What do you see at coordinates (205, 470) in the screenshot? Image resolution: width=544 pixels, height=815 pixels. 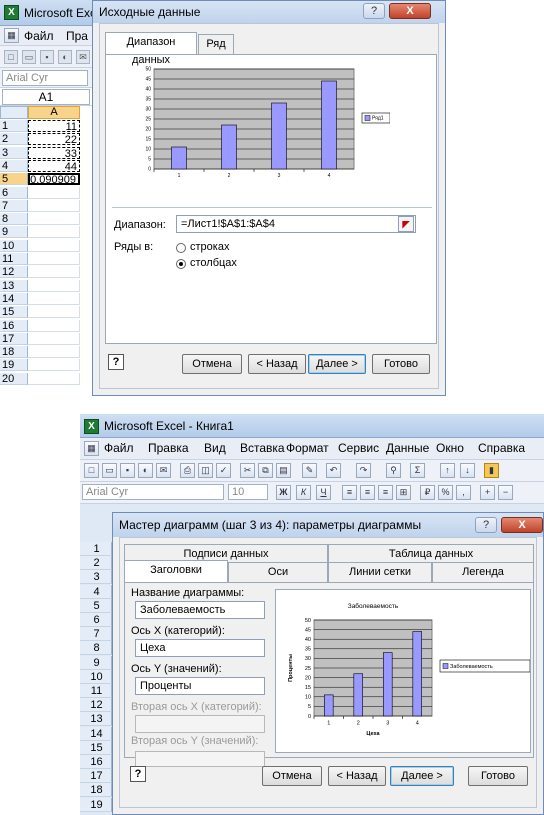 I see `print-preview-icon: ◫` at bounding box center [205, 470].